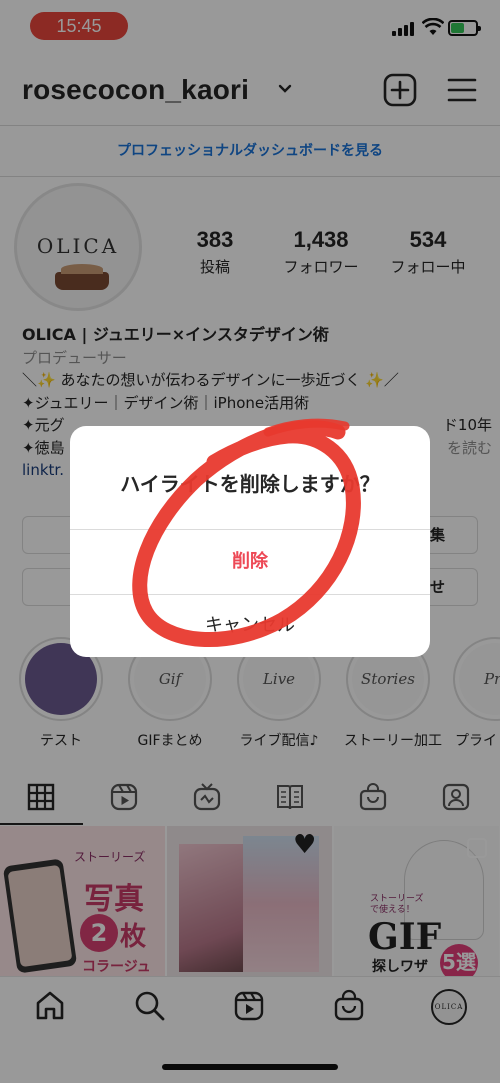 The width and height of the screenshot is (500, 1083). I want to click on cancel-button: キャンセル, so click(250, 626).